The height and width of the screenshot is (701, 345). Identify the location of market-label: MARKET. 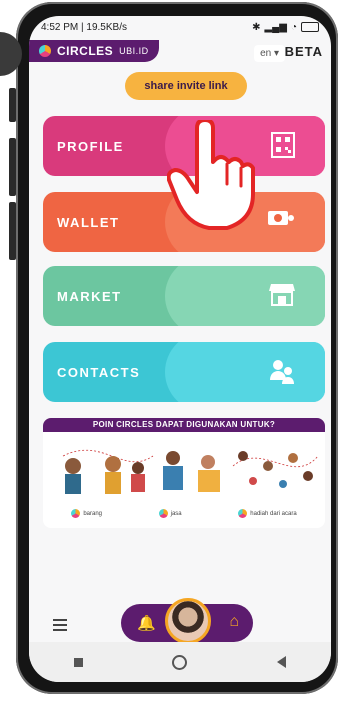
(89, 296).